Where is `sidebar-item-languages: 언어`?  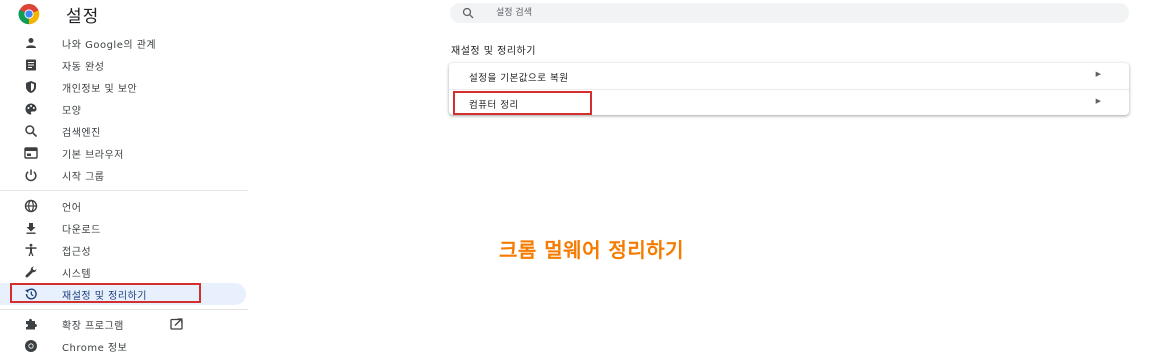 sidebar-item-languages: 언어 is located at coordinates (123, 206).